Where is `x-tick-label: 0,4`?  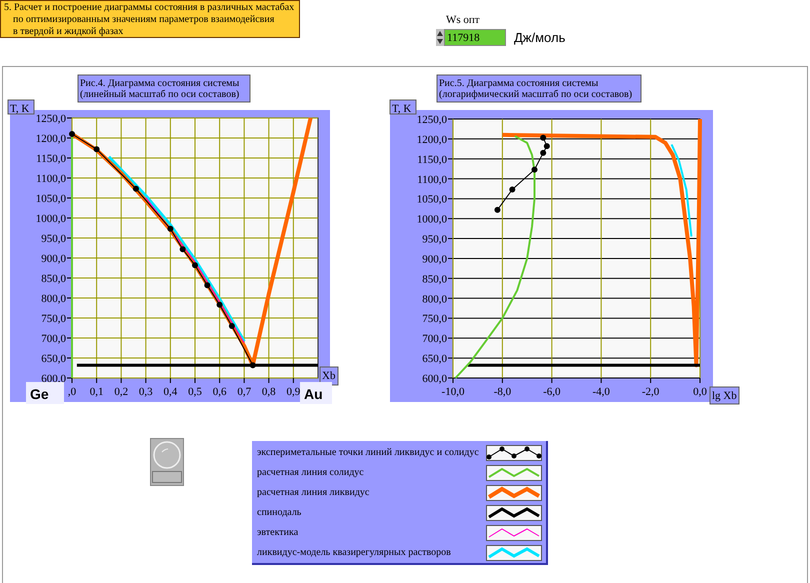
x-tick-label: 0,4 is located at coordinates (171, 392).